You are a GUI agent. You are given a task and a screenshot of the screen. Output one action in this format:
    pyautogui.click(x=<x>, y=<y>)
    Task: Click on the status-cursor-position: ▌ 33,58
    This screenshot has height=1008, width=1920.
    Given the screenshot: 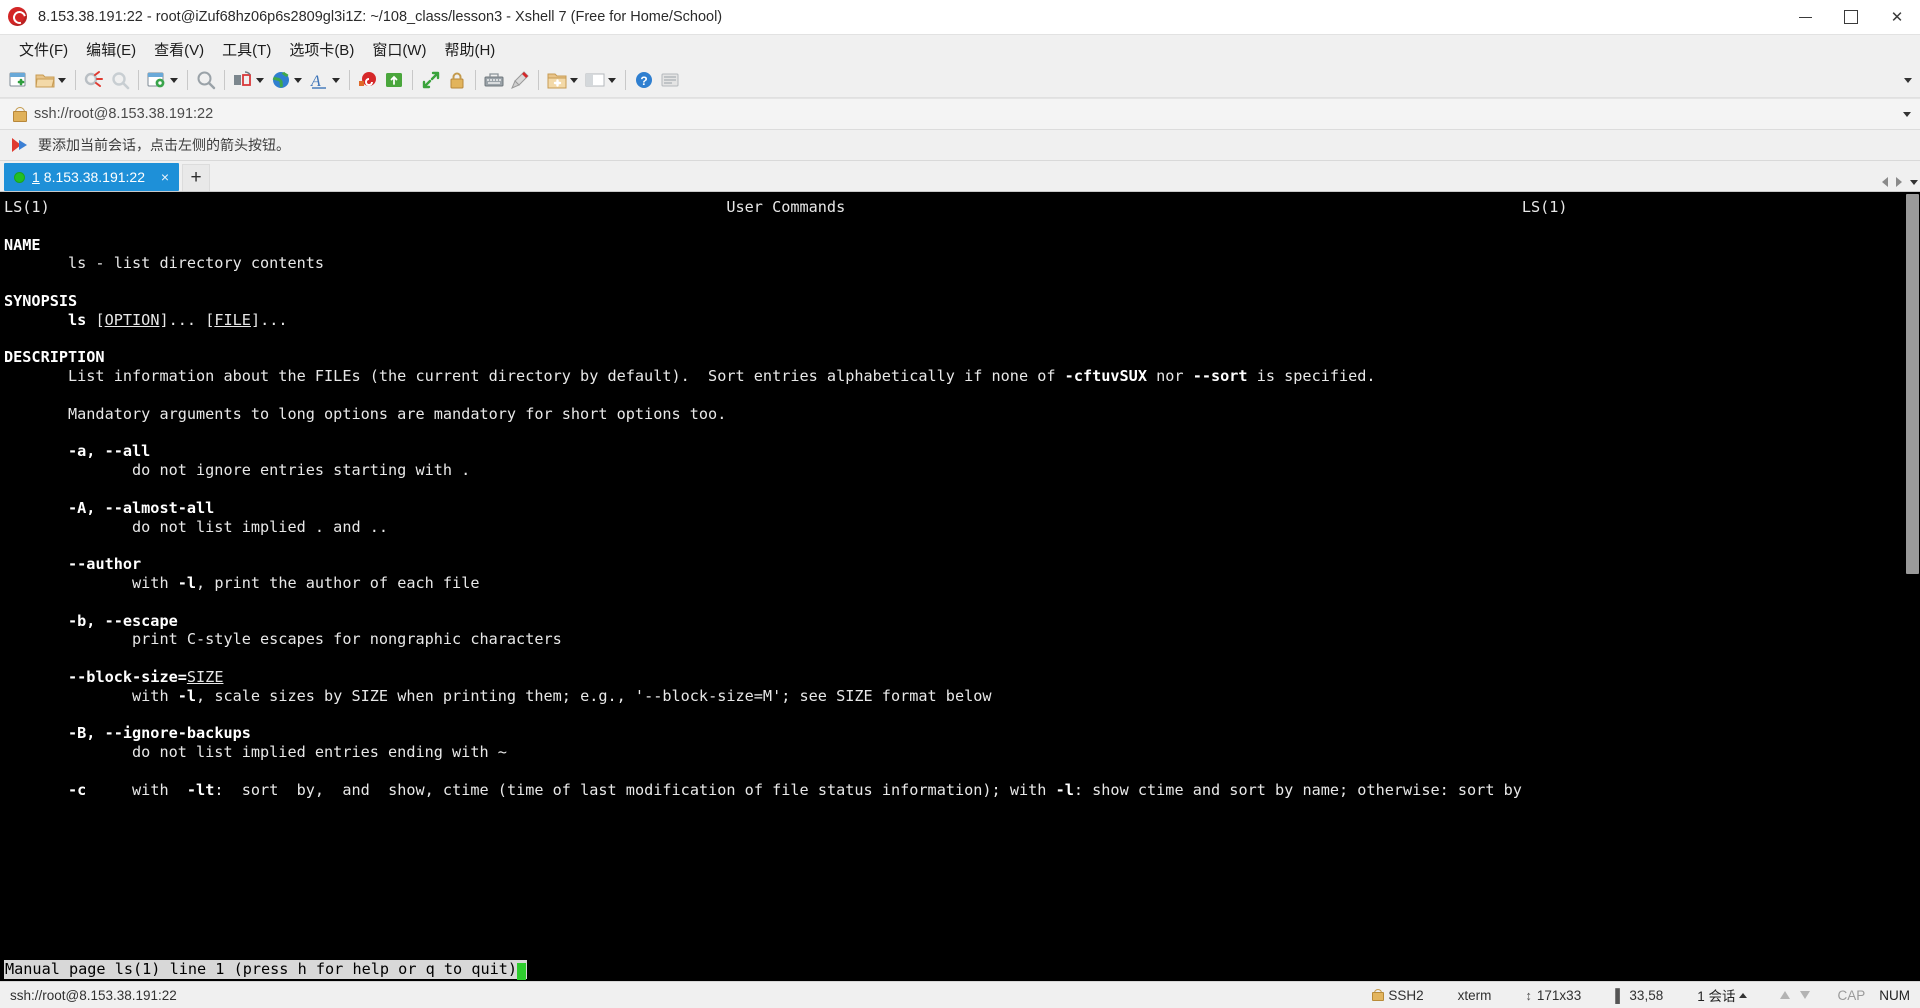 What is the action you would take?
    pyautogui.click(x=1639, y=995)
    